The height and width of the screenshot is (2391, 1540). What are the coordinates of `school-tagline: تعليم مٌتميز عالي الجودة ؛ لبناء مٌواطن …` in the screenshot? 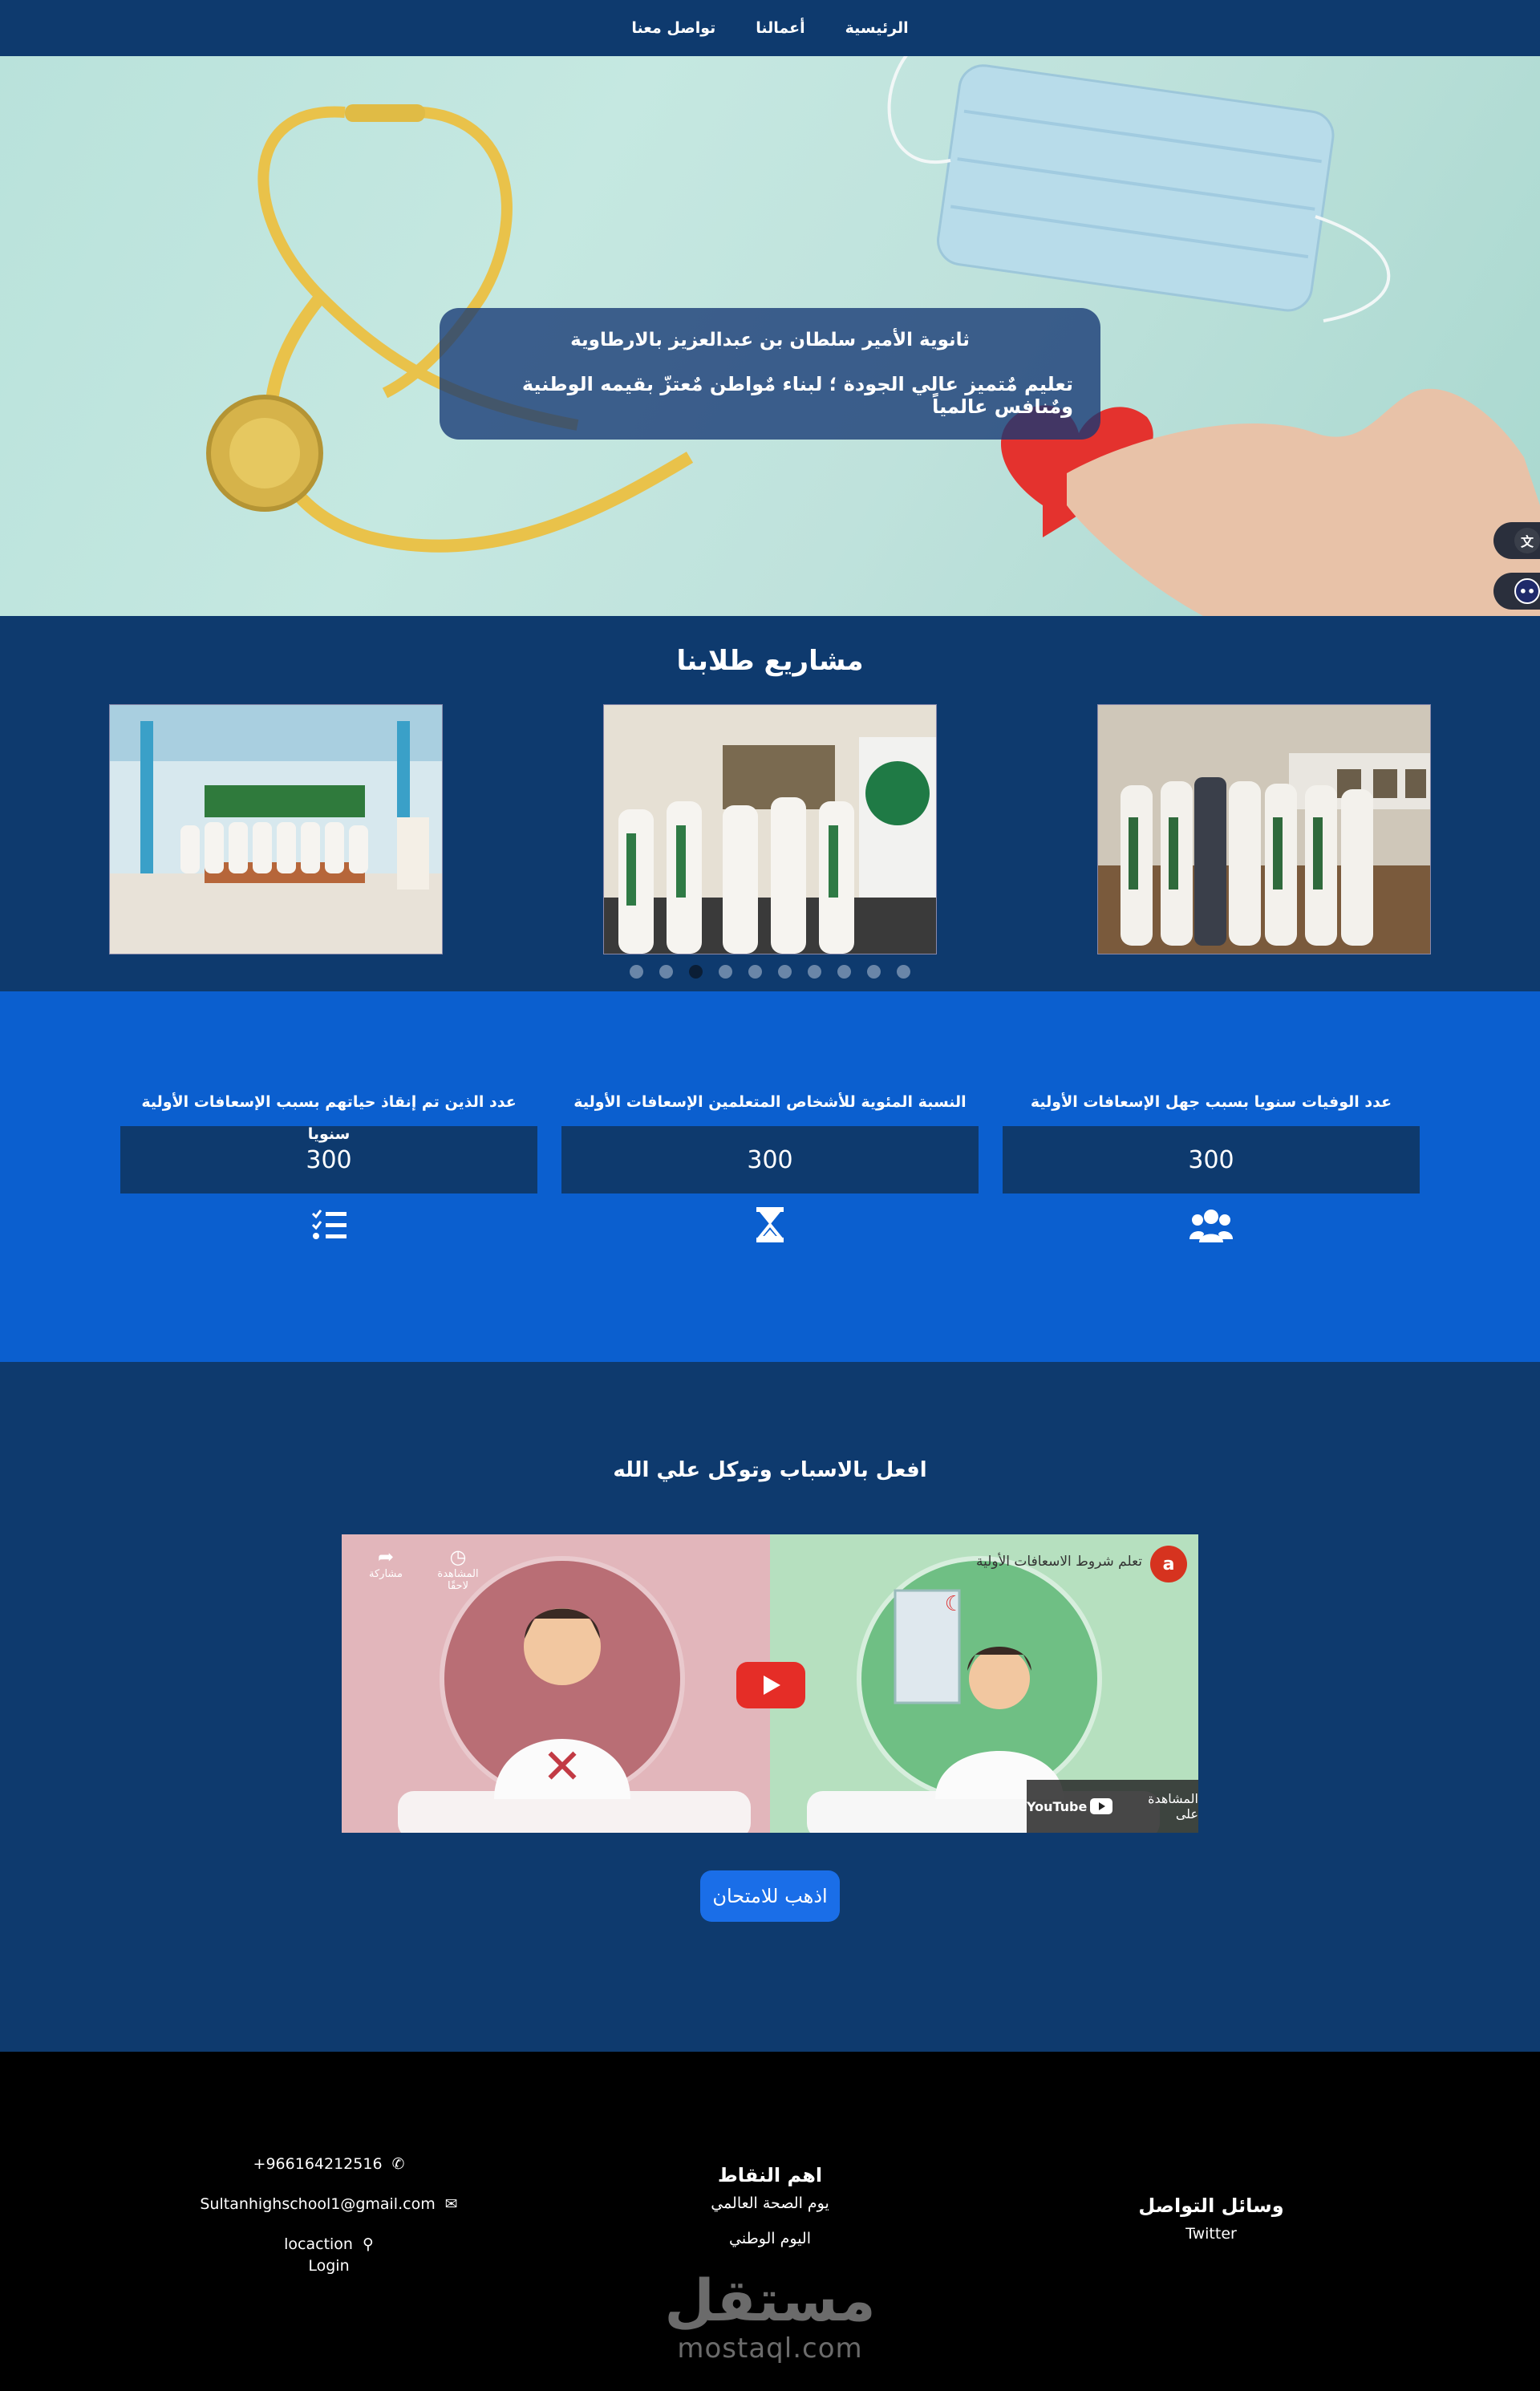 It's located at (797, 395).